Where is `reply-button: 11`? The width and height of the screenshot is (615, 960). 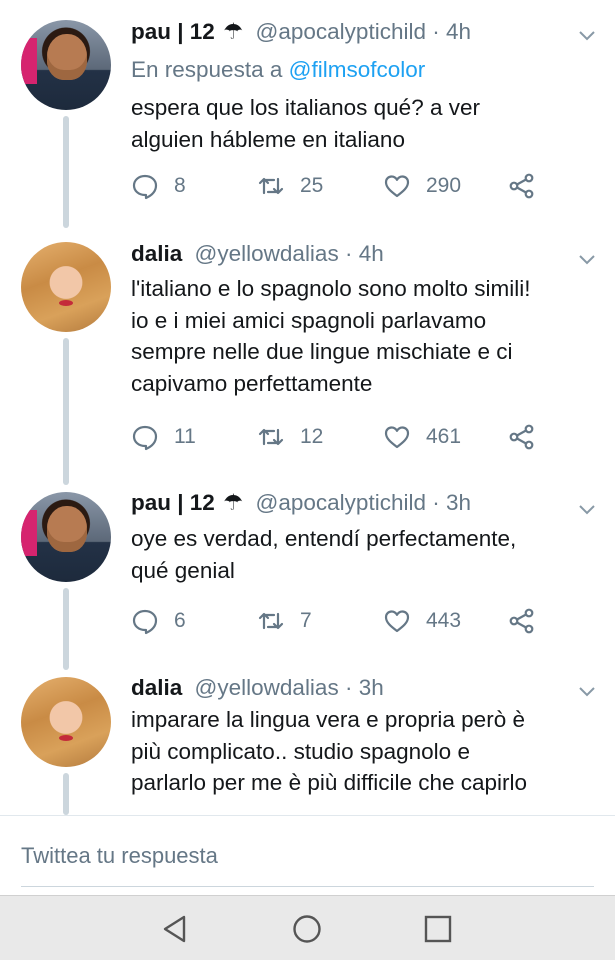 reply-button: 11 is located at coordinates (163, 437).